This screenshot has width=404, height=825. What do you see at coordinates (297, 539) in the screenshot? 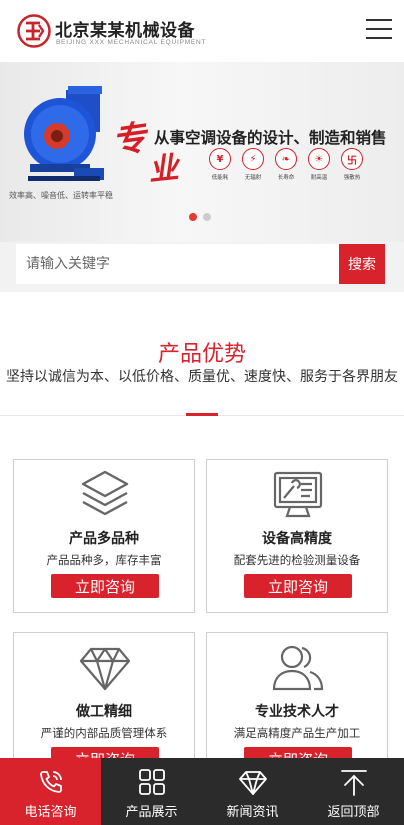
I see `card-title: 设备高精度` at bounding box center [297, 539].